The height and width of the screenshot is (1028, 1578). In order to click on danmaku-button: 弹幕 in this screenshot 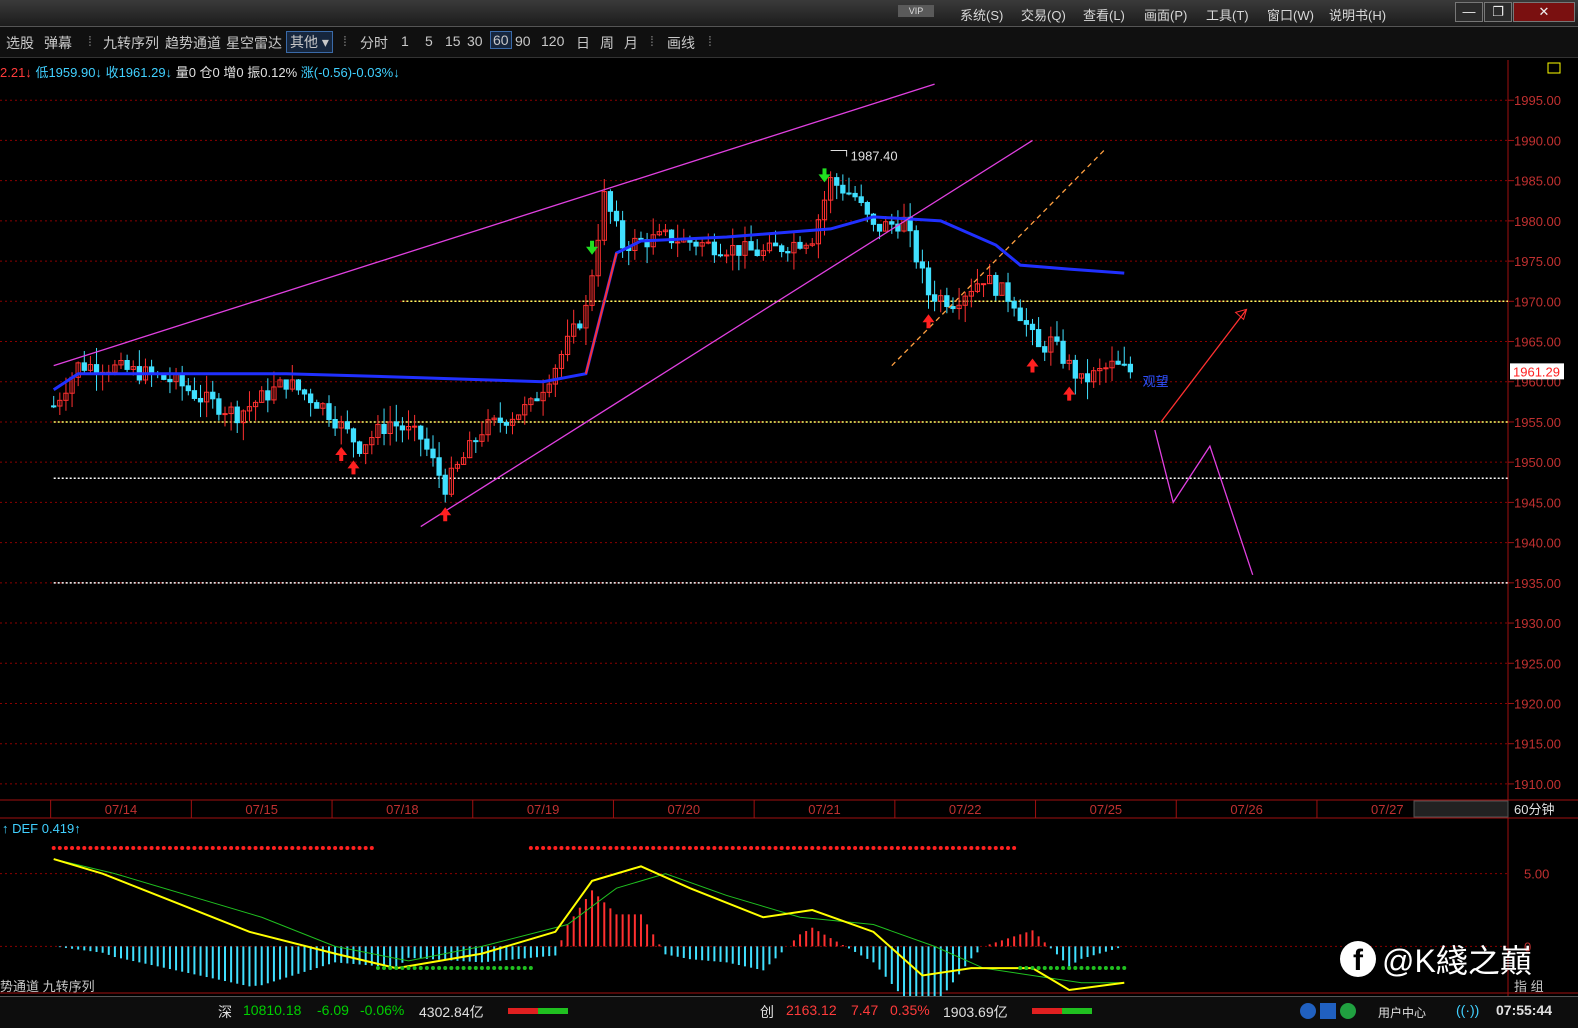, I will do `click(58, 43)`.